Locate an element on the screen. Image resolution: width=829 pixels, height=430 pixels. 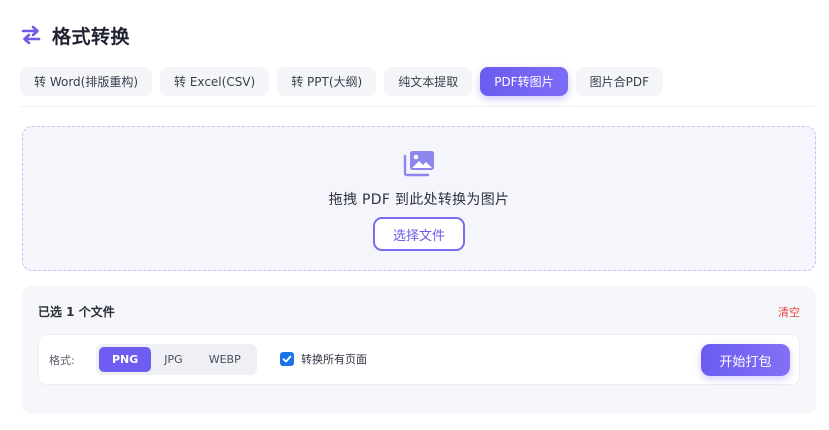
page-title: 格式转换 is located at coordinates (91, 36).